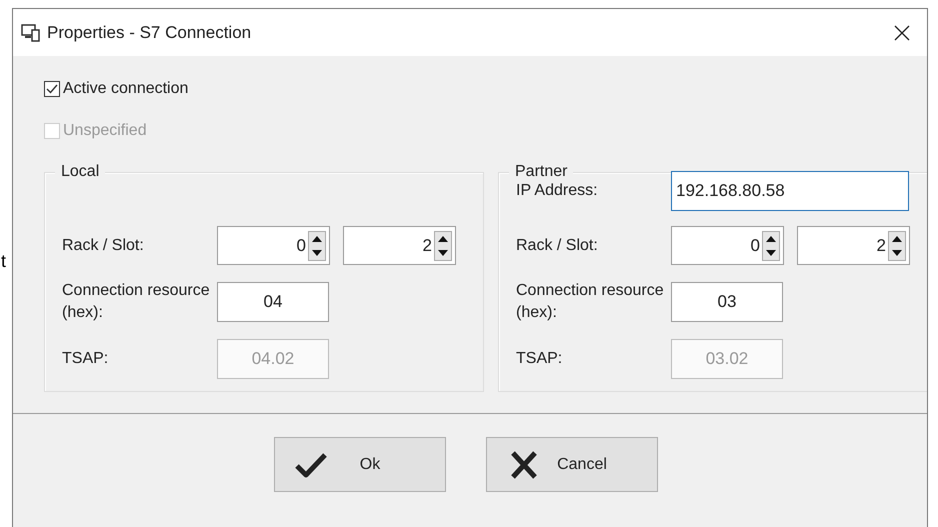 The image size is (938, 527). What do you see at coordinates (3, 261) in the screenshot?
I see `background-text: t` at bounding box center [3, 261].